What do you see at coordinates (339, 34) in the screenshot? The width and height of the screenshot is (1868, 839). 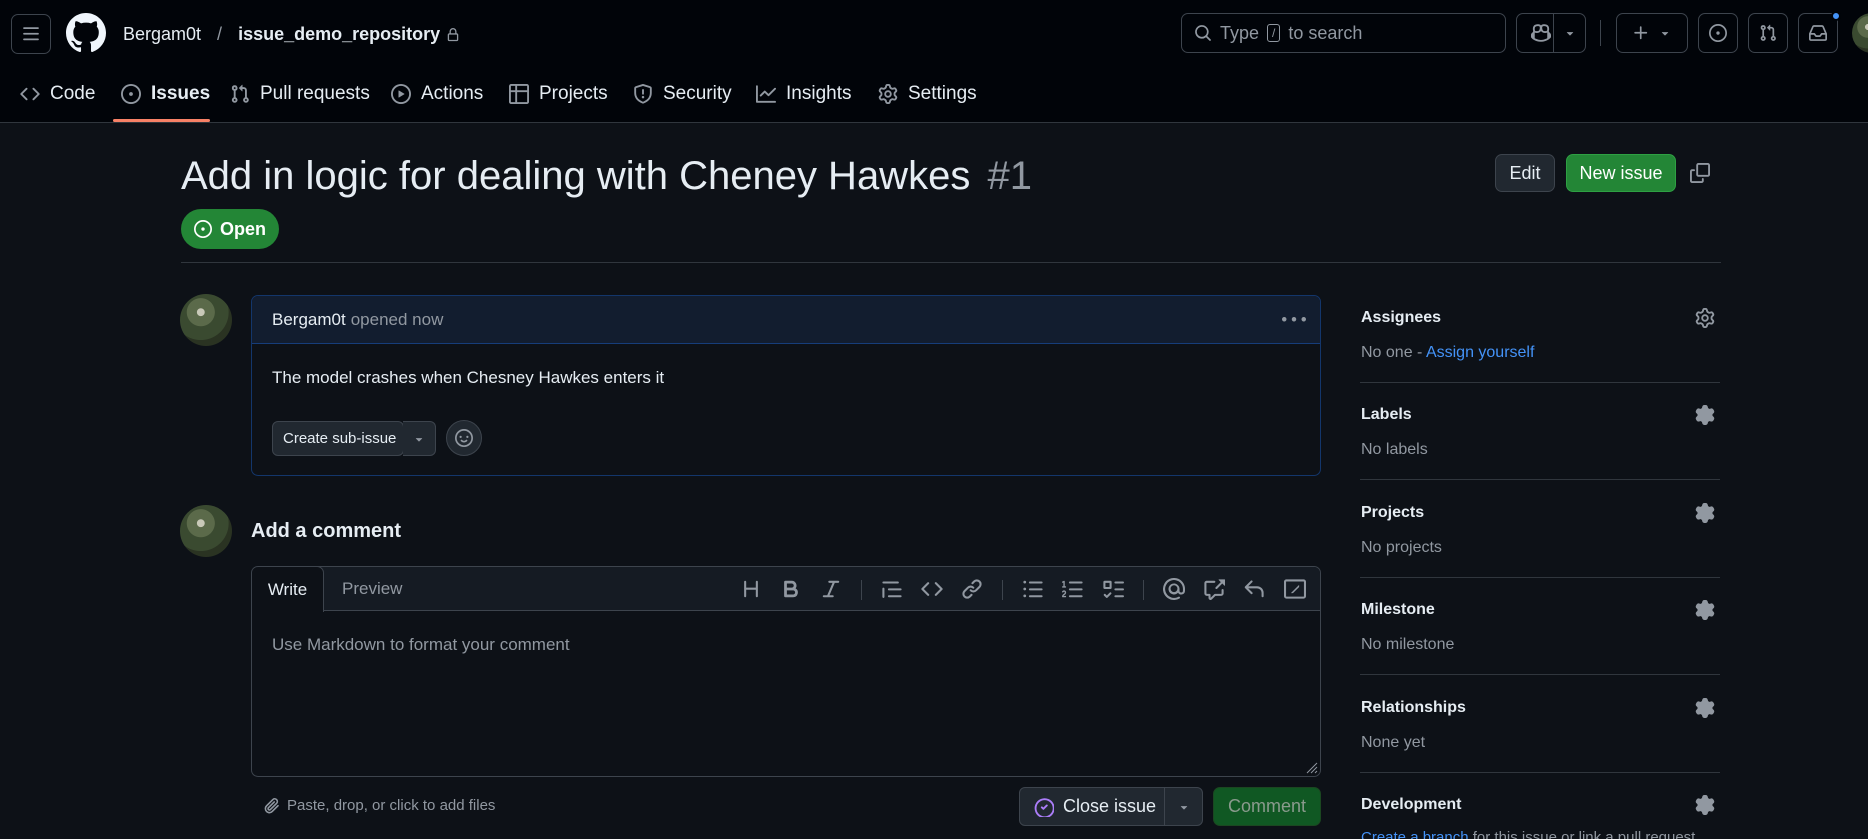 I see `repo-link: issue_demo_repository` at bounding box center [339, 34].